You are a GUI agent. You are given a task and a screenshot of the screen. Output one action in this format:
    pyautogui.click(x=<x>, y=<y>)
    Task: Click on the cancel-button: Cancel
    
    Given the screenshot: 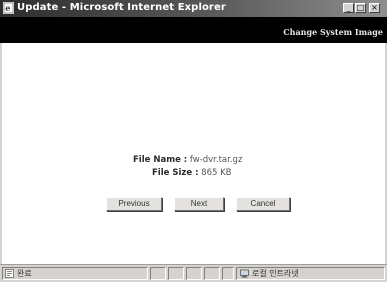 What is the action you would take?
    pyautogui.click(x=263, y=204)
    